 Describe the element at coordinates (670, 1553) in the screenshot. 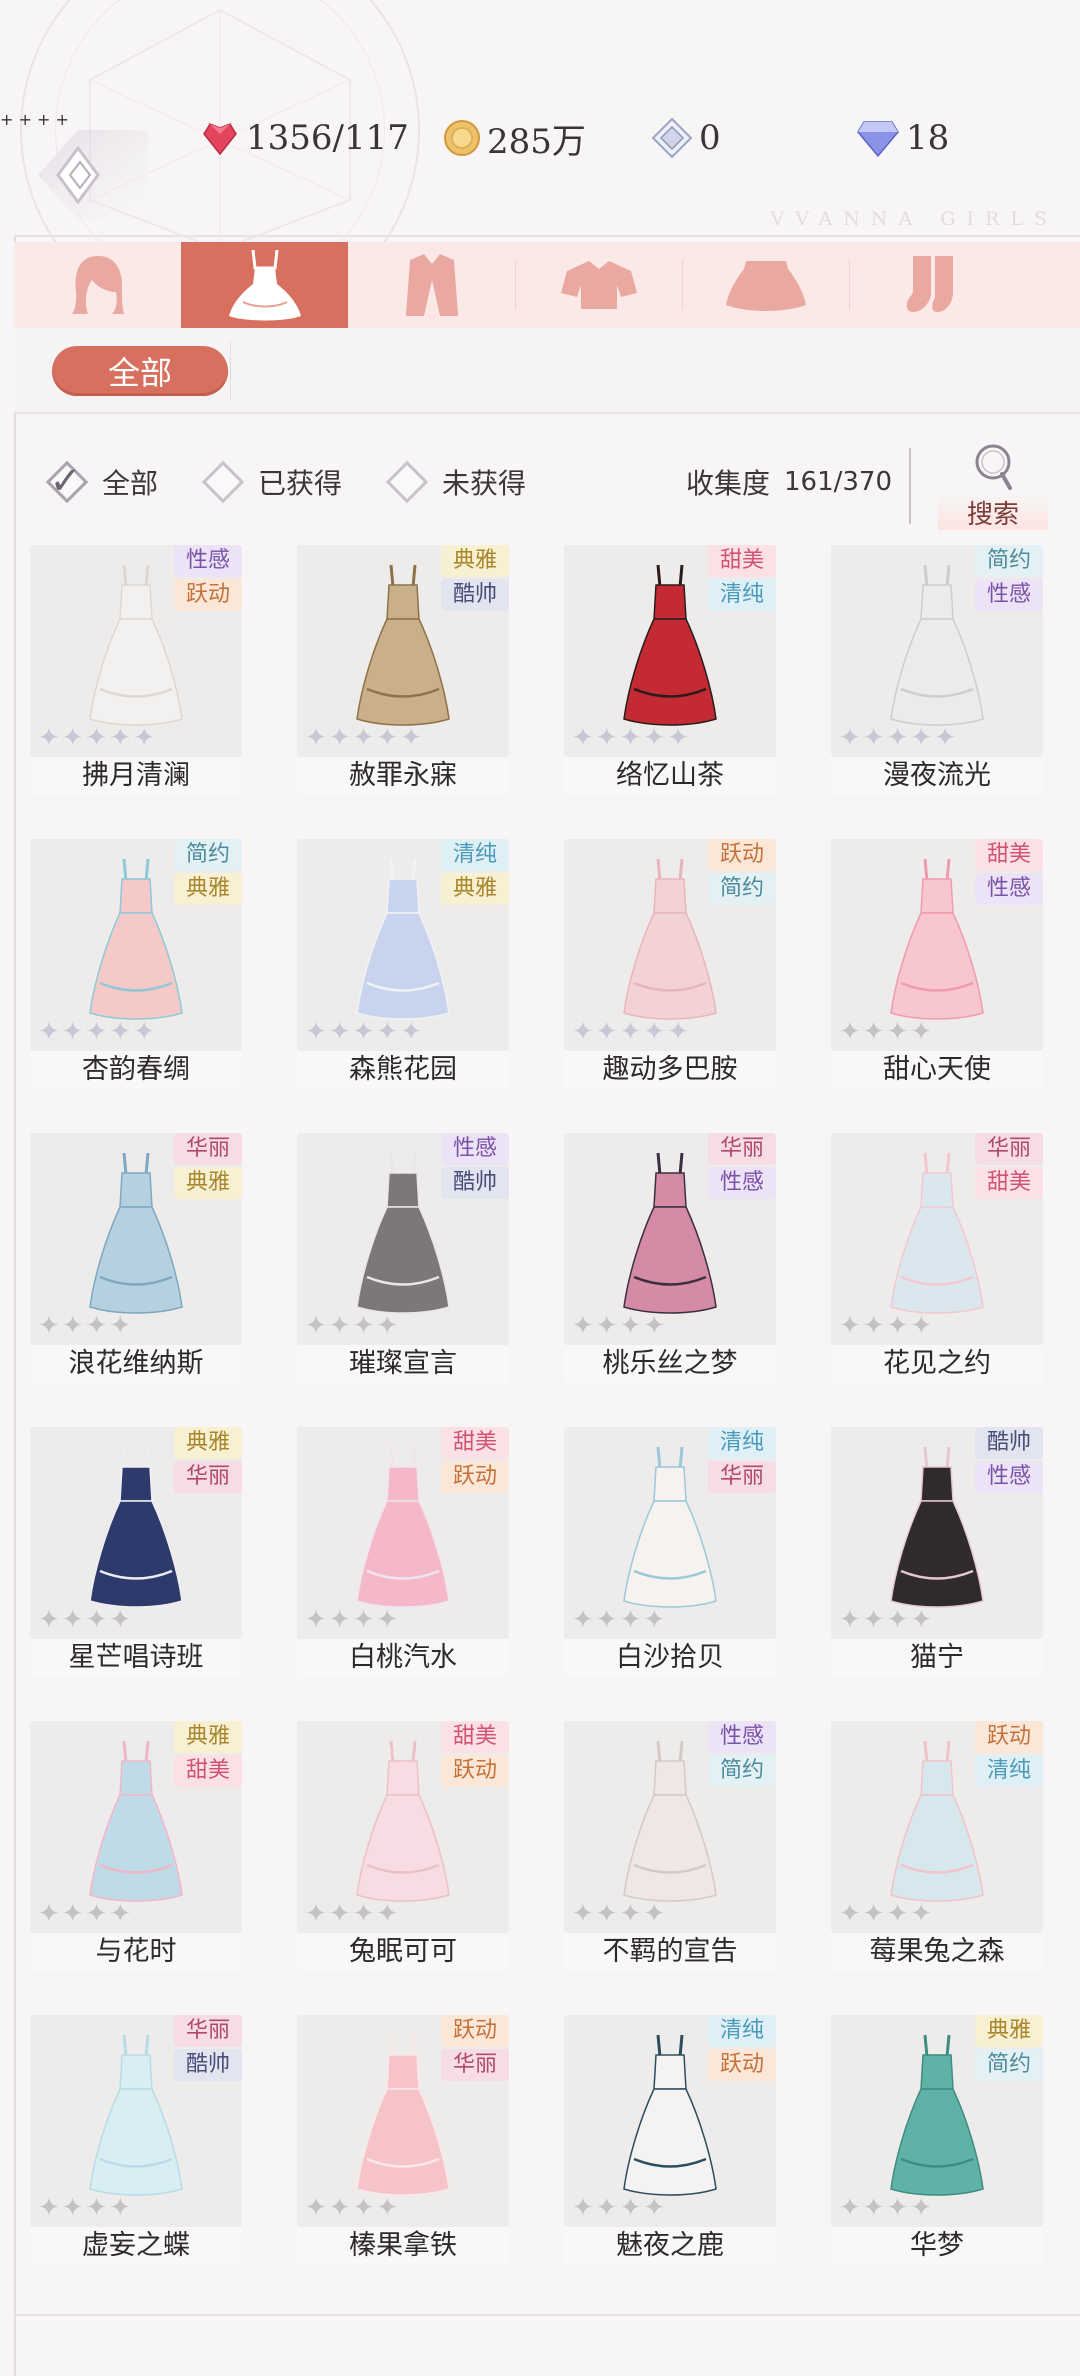

I see `outfit-card: 清纯 华丽 ✦ ✦ ✦ ✦ 白沙拾贝` at that location.